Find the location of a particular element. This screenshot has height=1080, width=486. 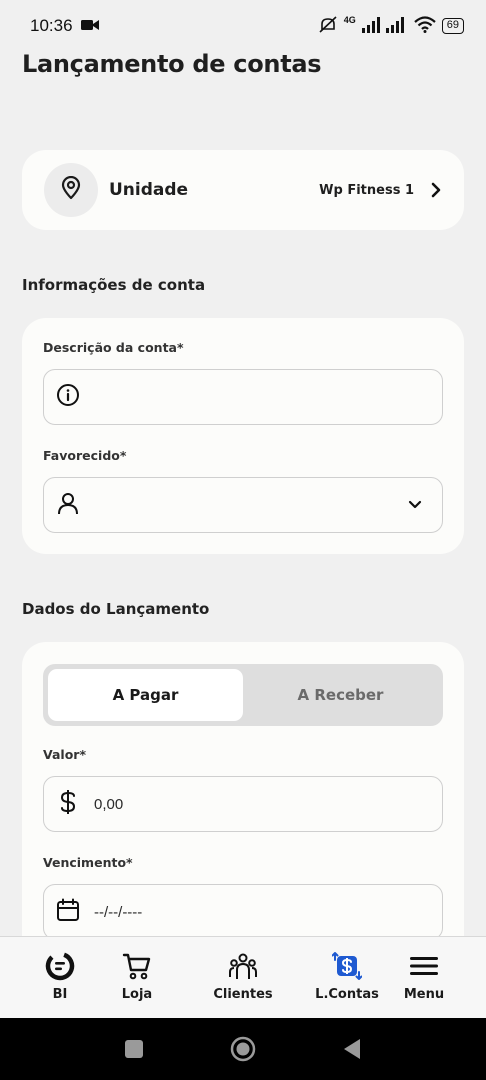

nav-label-bi: BI is located at coordinates (60, 994).